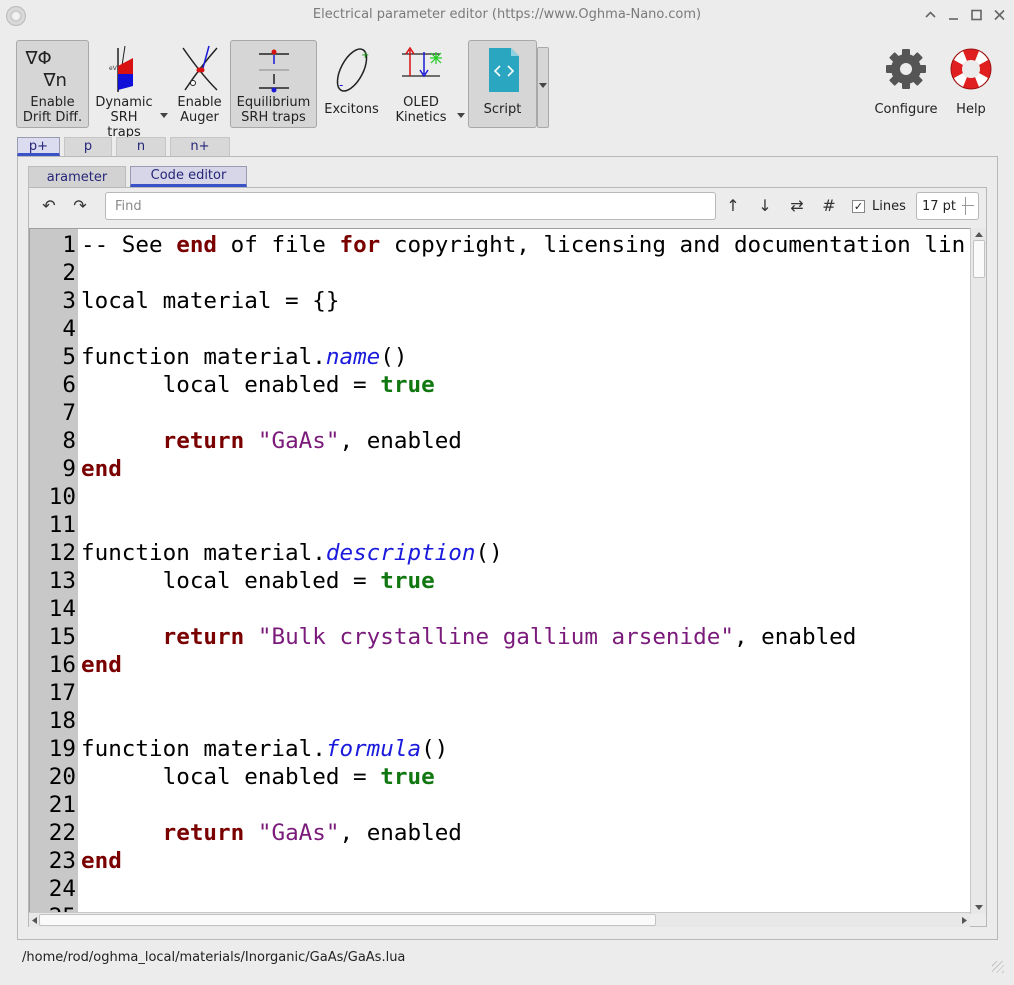 This screenshot has height=985, width=1014. What do you see at coordinates (906, 84) in the screenshot?
I see `configure-button: Configure` at bounding box center [906, 84].